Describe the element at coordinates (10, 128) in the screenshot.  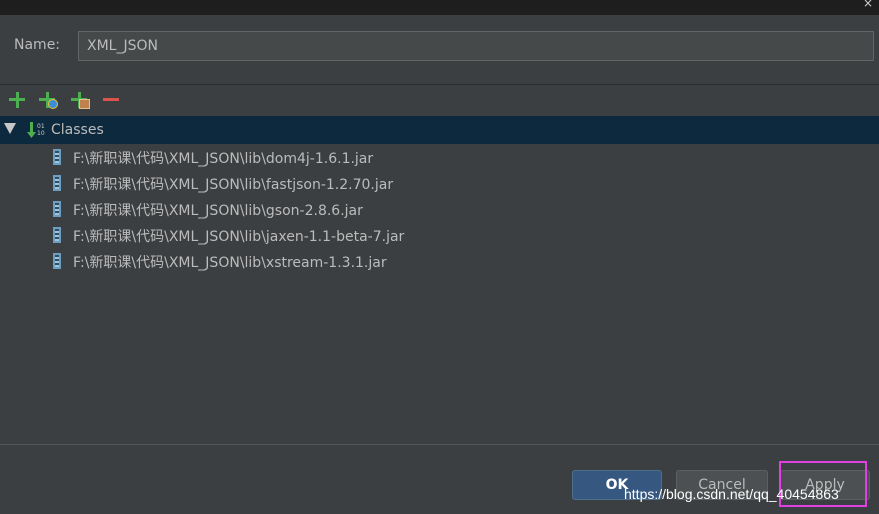
I see `expand-triangle-icon` at that location.